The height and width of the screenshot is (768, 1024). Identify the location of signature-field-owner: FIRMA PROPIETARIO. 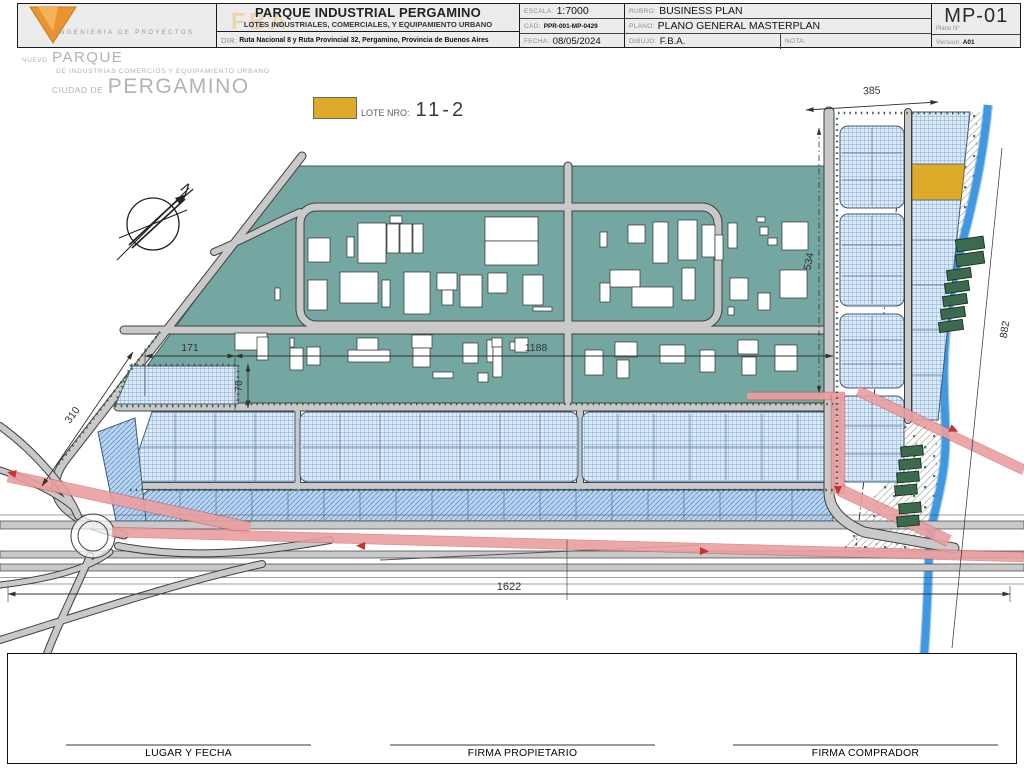
(522, 751).